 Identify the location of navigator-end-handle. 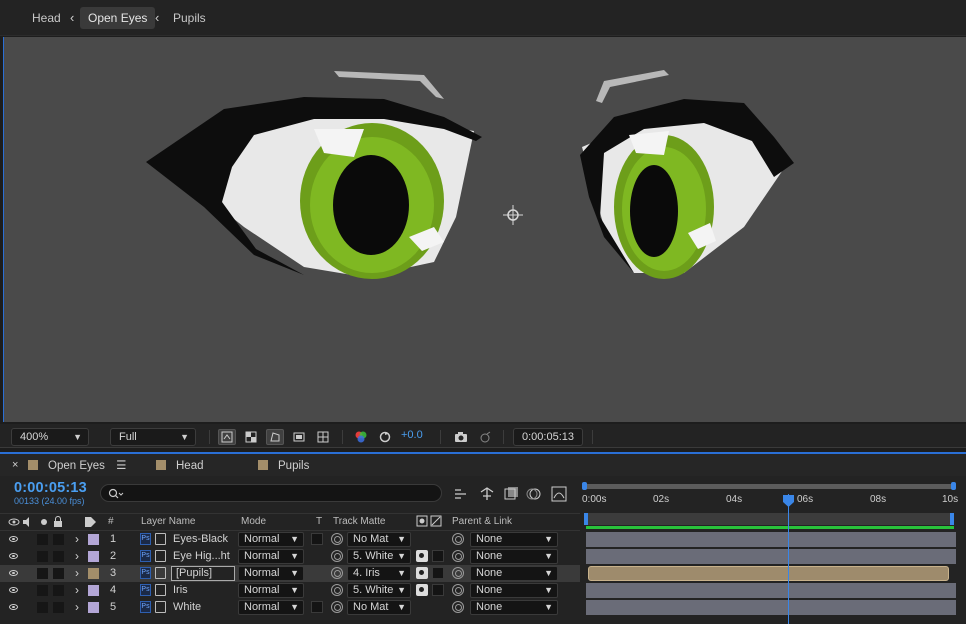
(953, 486).